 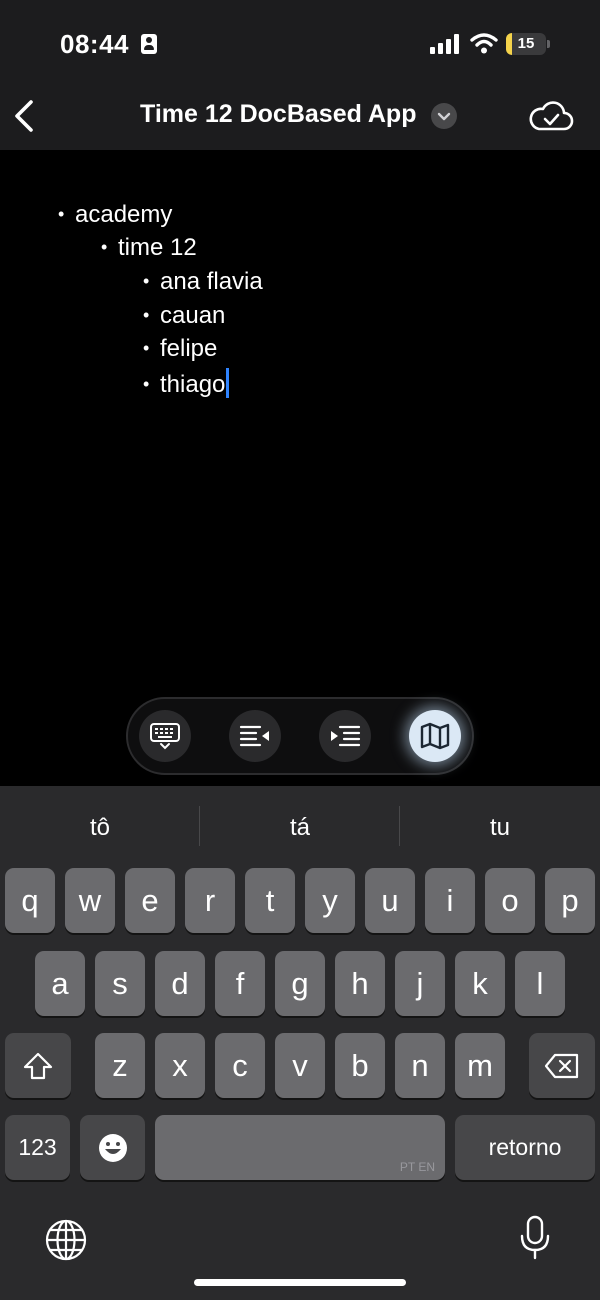 What do you see at coordinates (300, 1147) in the screenshot?
I see `space-key: PT EN` at bounding box center [300, 1147].